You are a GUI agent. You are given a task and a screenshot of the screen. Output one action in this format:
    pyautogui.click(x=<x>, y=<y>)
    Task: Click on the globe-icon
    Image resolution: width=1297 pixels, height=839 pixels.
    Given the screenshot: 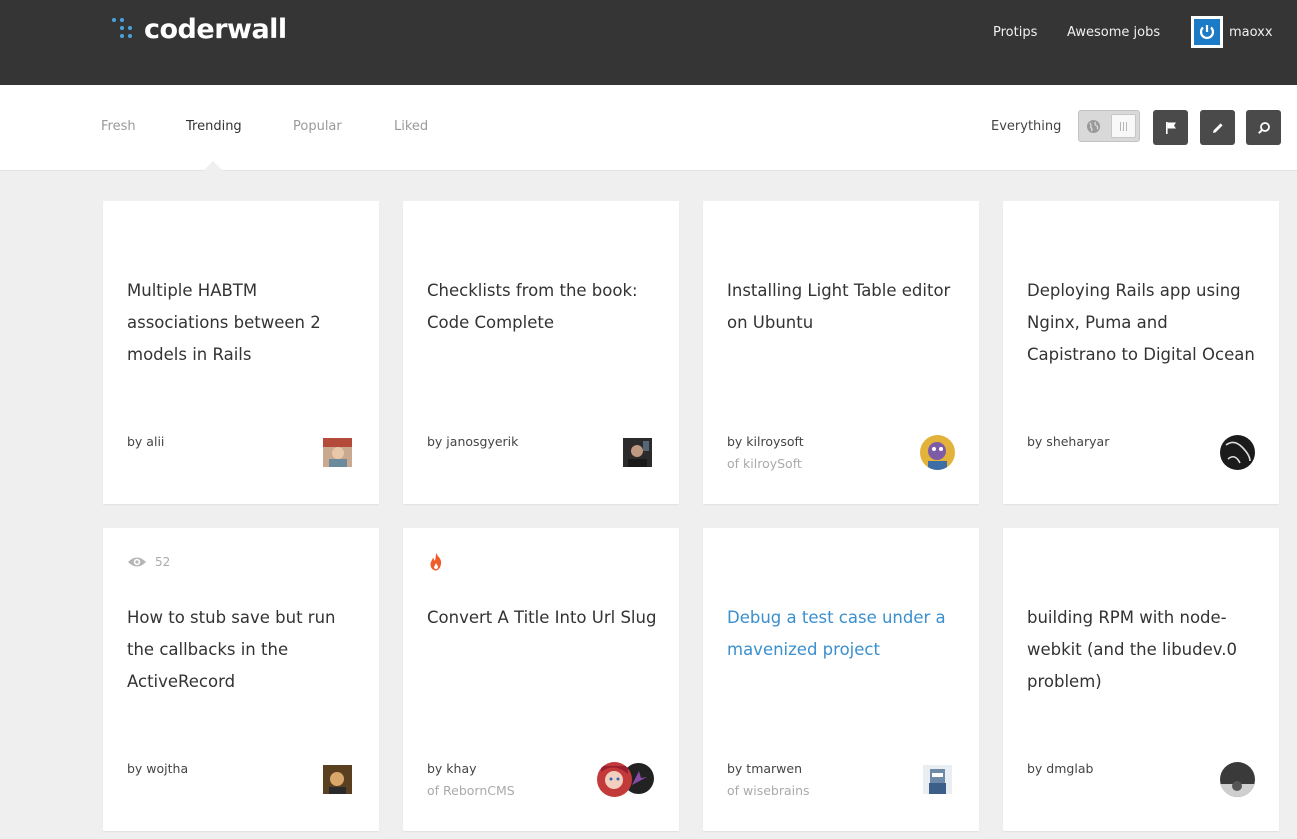 What is the action you would take?
    pyautogui.click(x=1093, y=126)
    